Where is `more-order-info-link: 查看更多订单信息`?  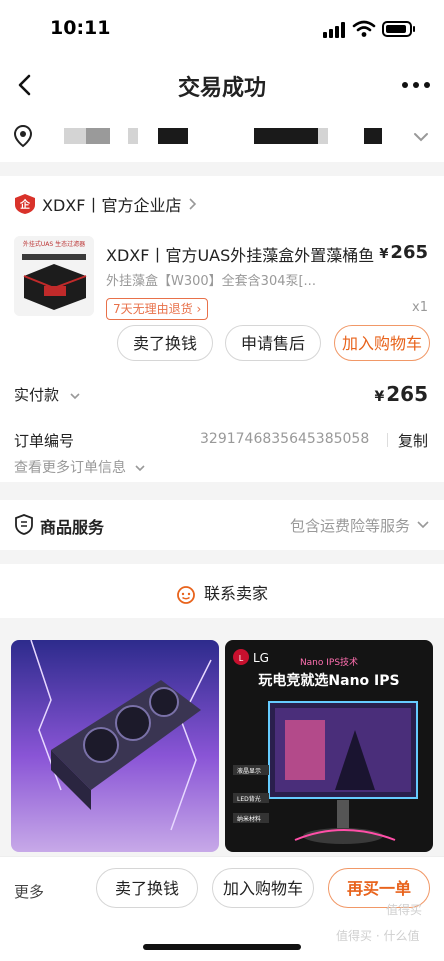 more-order-info-link: 查看更多订单信息 is located at coordinates (80, 467).